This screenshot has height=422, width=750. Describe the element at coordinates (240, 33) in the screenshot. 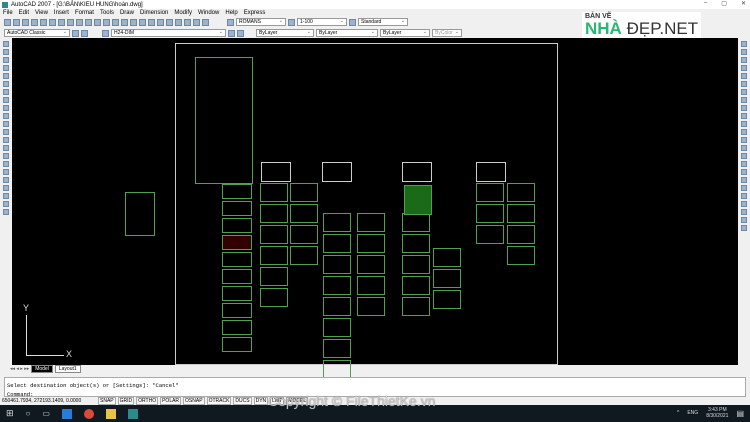

I see `layer-previous-icon` at that location.